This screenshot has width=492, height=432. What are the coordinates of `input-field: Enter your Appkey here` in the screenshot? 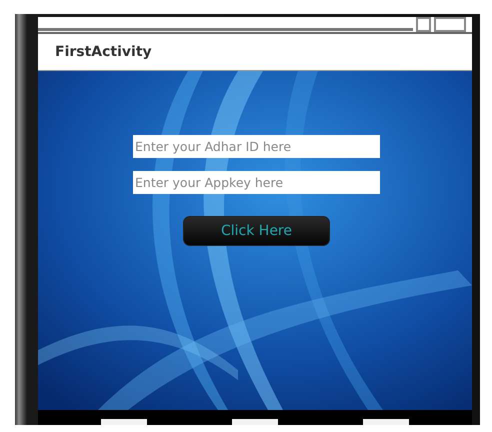 It's located at (256, 182).